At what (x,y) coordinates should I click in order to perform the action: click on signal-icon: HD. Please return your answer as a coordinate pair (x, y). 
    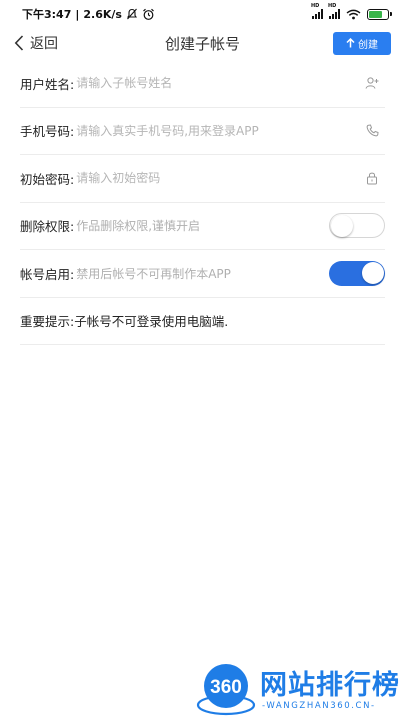
    Looking at the image, I should click on (317, 11).